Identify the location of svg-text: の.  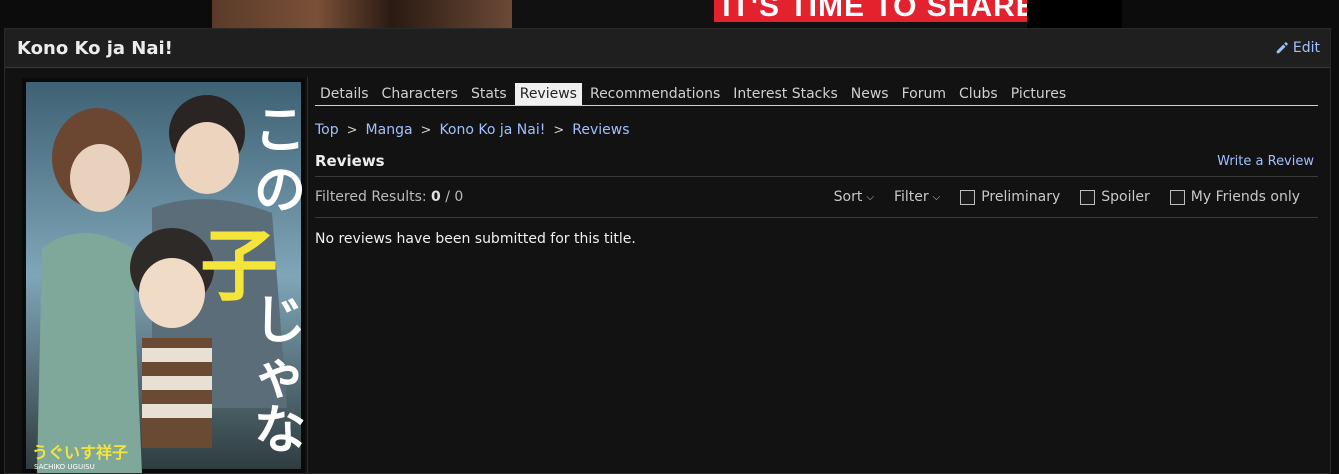
(279, 191).